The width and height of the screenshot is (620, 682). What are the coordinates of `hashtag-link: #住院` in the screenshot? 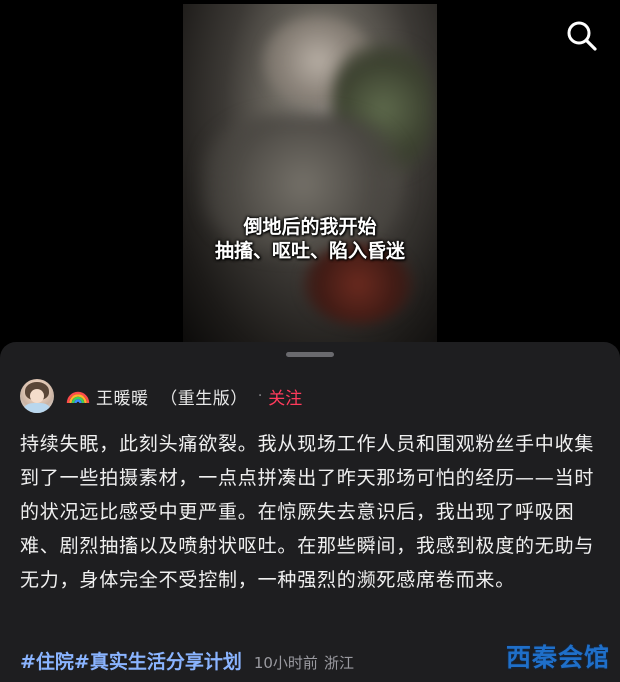 It's located at (47, 660).